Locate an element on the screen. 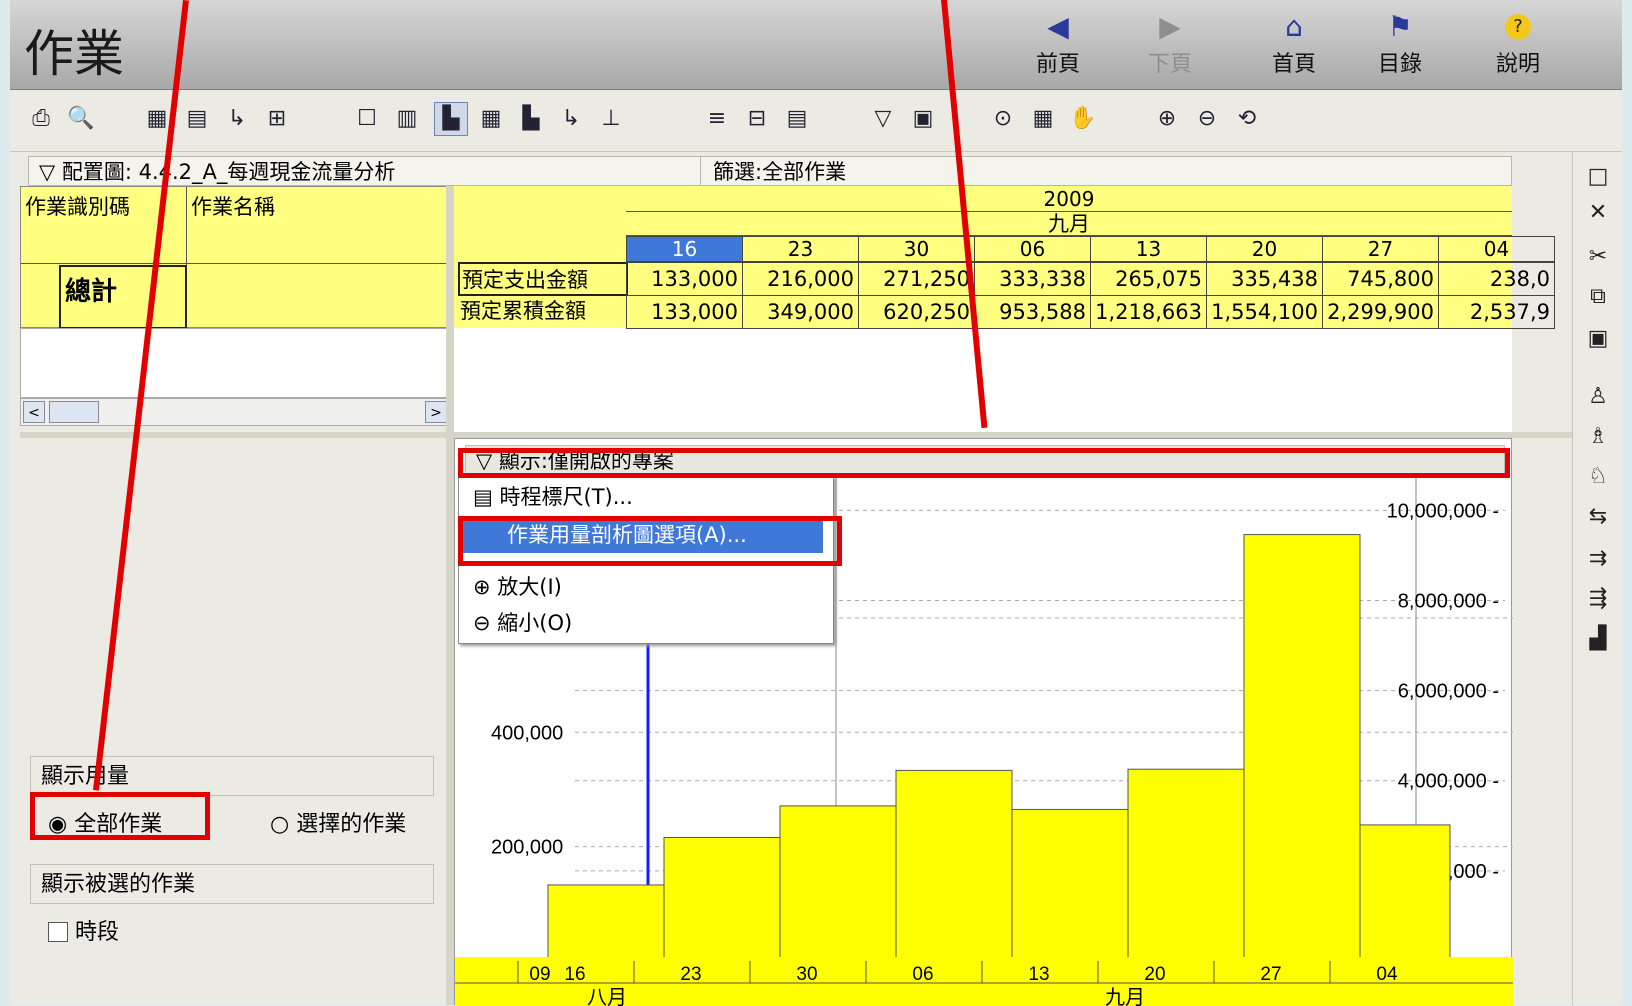 The width and height of the screenshot is (1632, 1006). week-header: 20 is located at coordinates (1264, 249).